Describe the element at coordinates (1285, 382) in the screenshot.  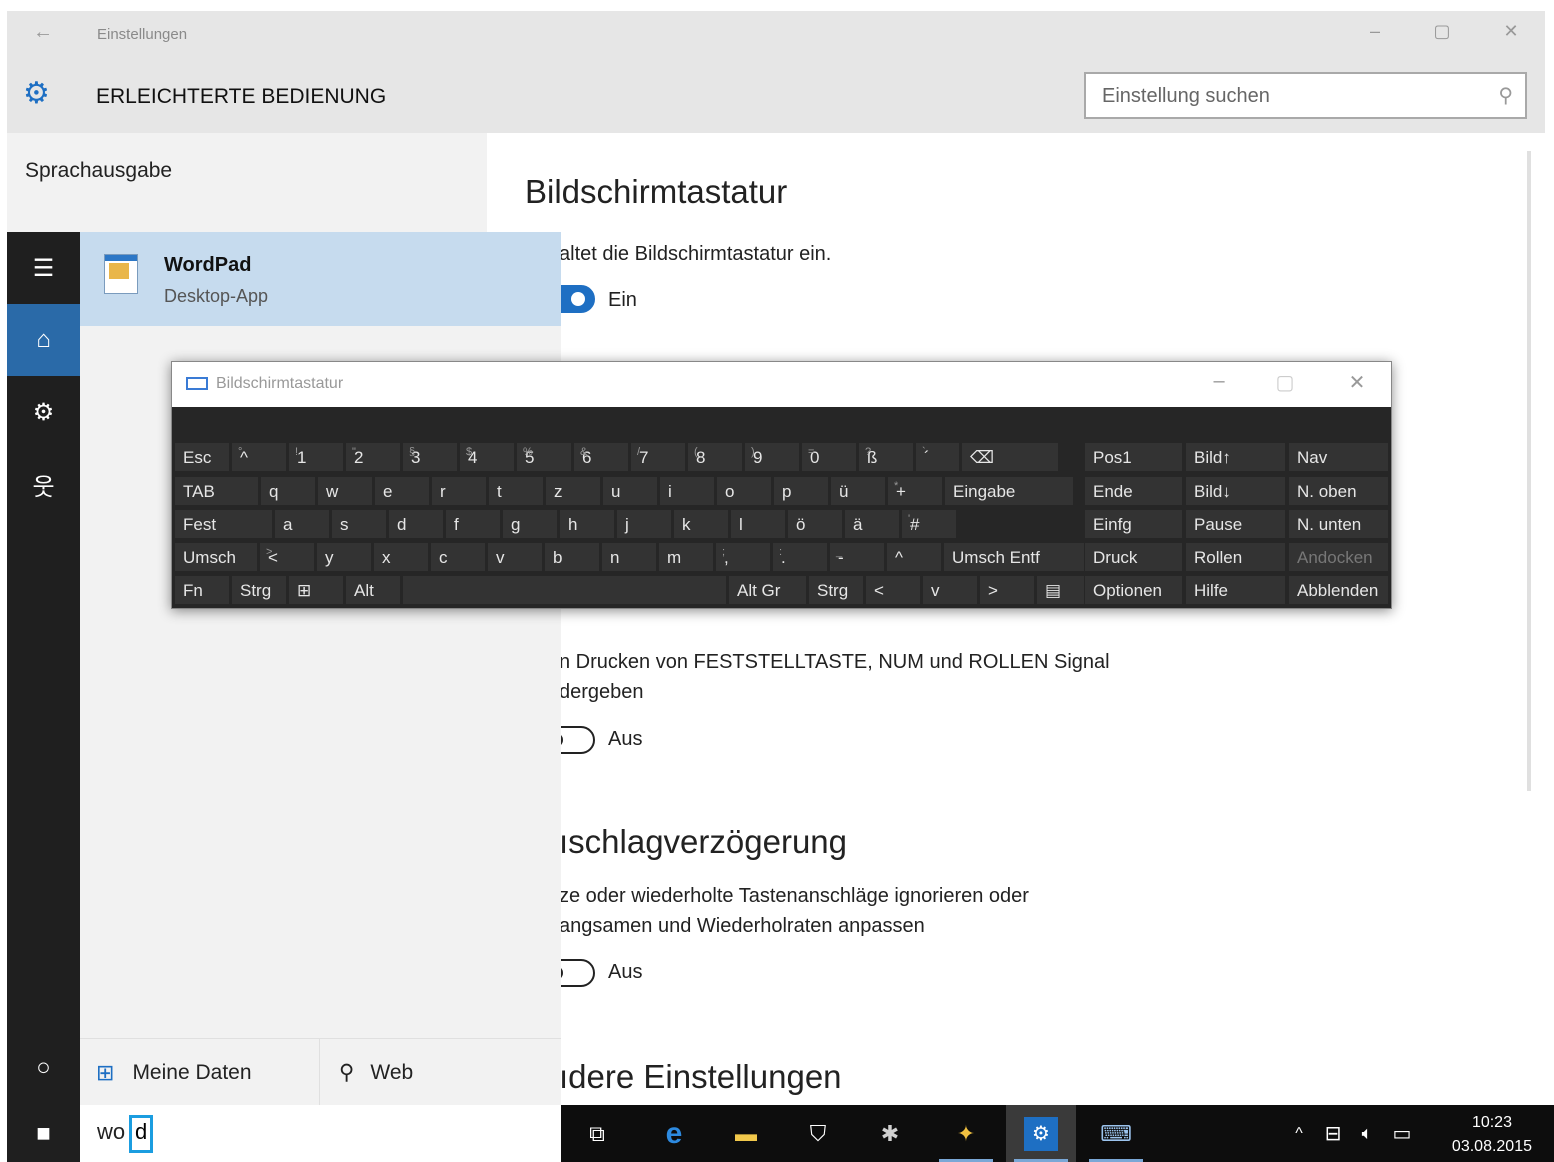
I see `osk-maximize-button: ▢` at that location.